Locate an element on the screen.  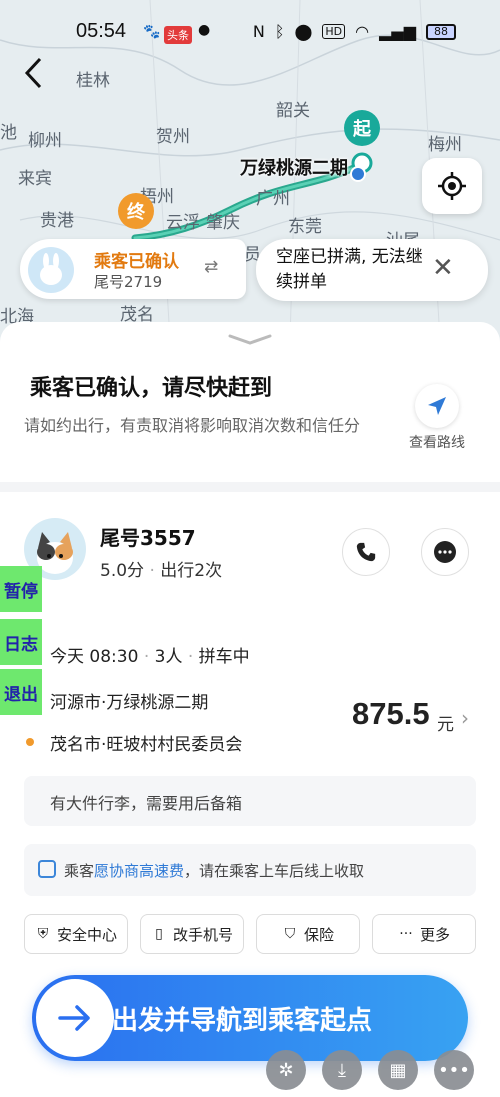
passenger-status: 乘客已确认 is located at coordinates (136, 262).